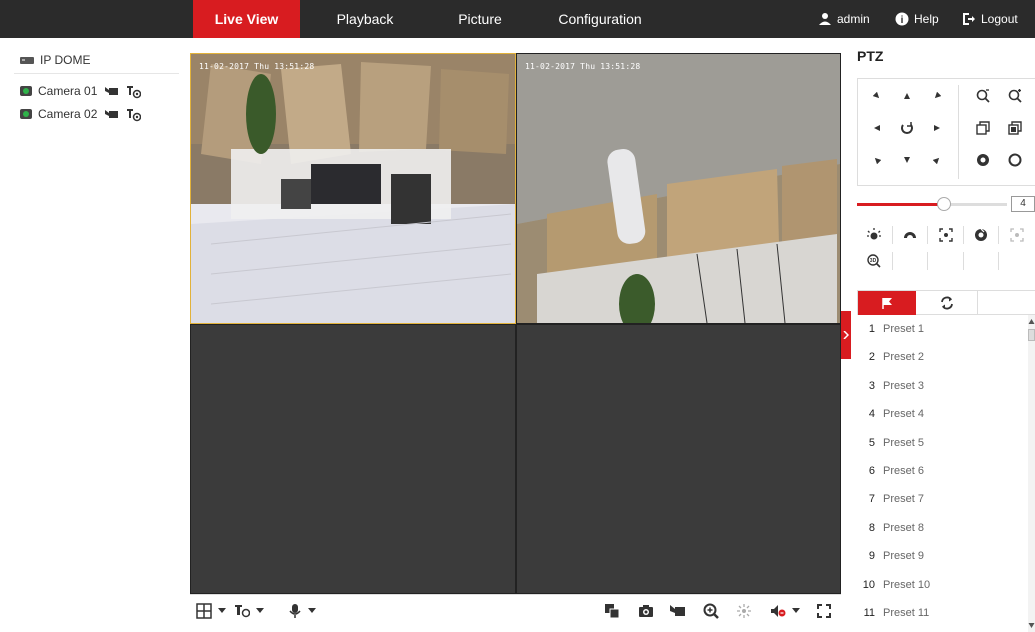  I want to click on scroll-down-arrow-icon, so click(1031, 625).